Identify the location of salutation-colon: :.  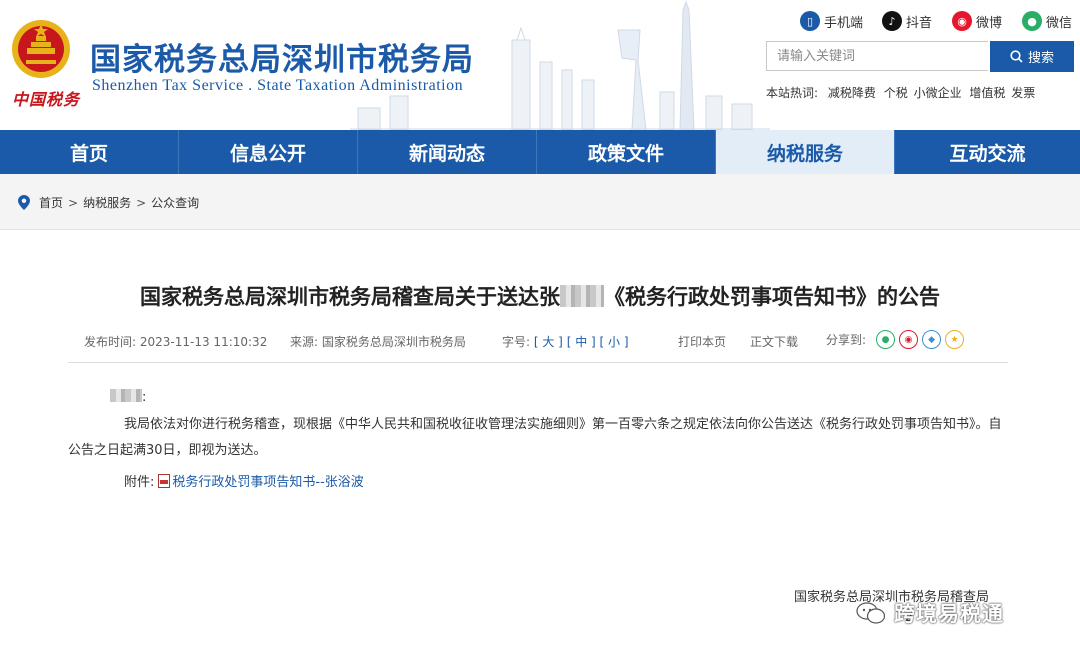
(144, 397).